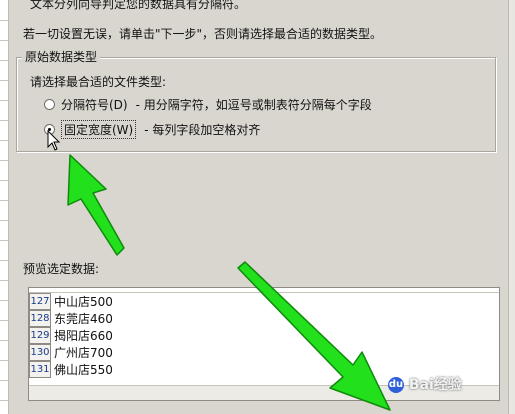 The image size is (515, 414). Describe the element at coordinates (40, 335) in the screenshot. I see `preview-row-number: 129` at that location.